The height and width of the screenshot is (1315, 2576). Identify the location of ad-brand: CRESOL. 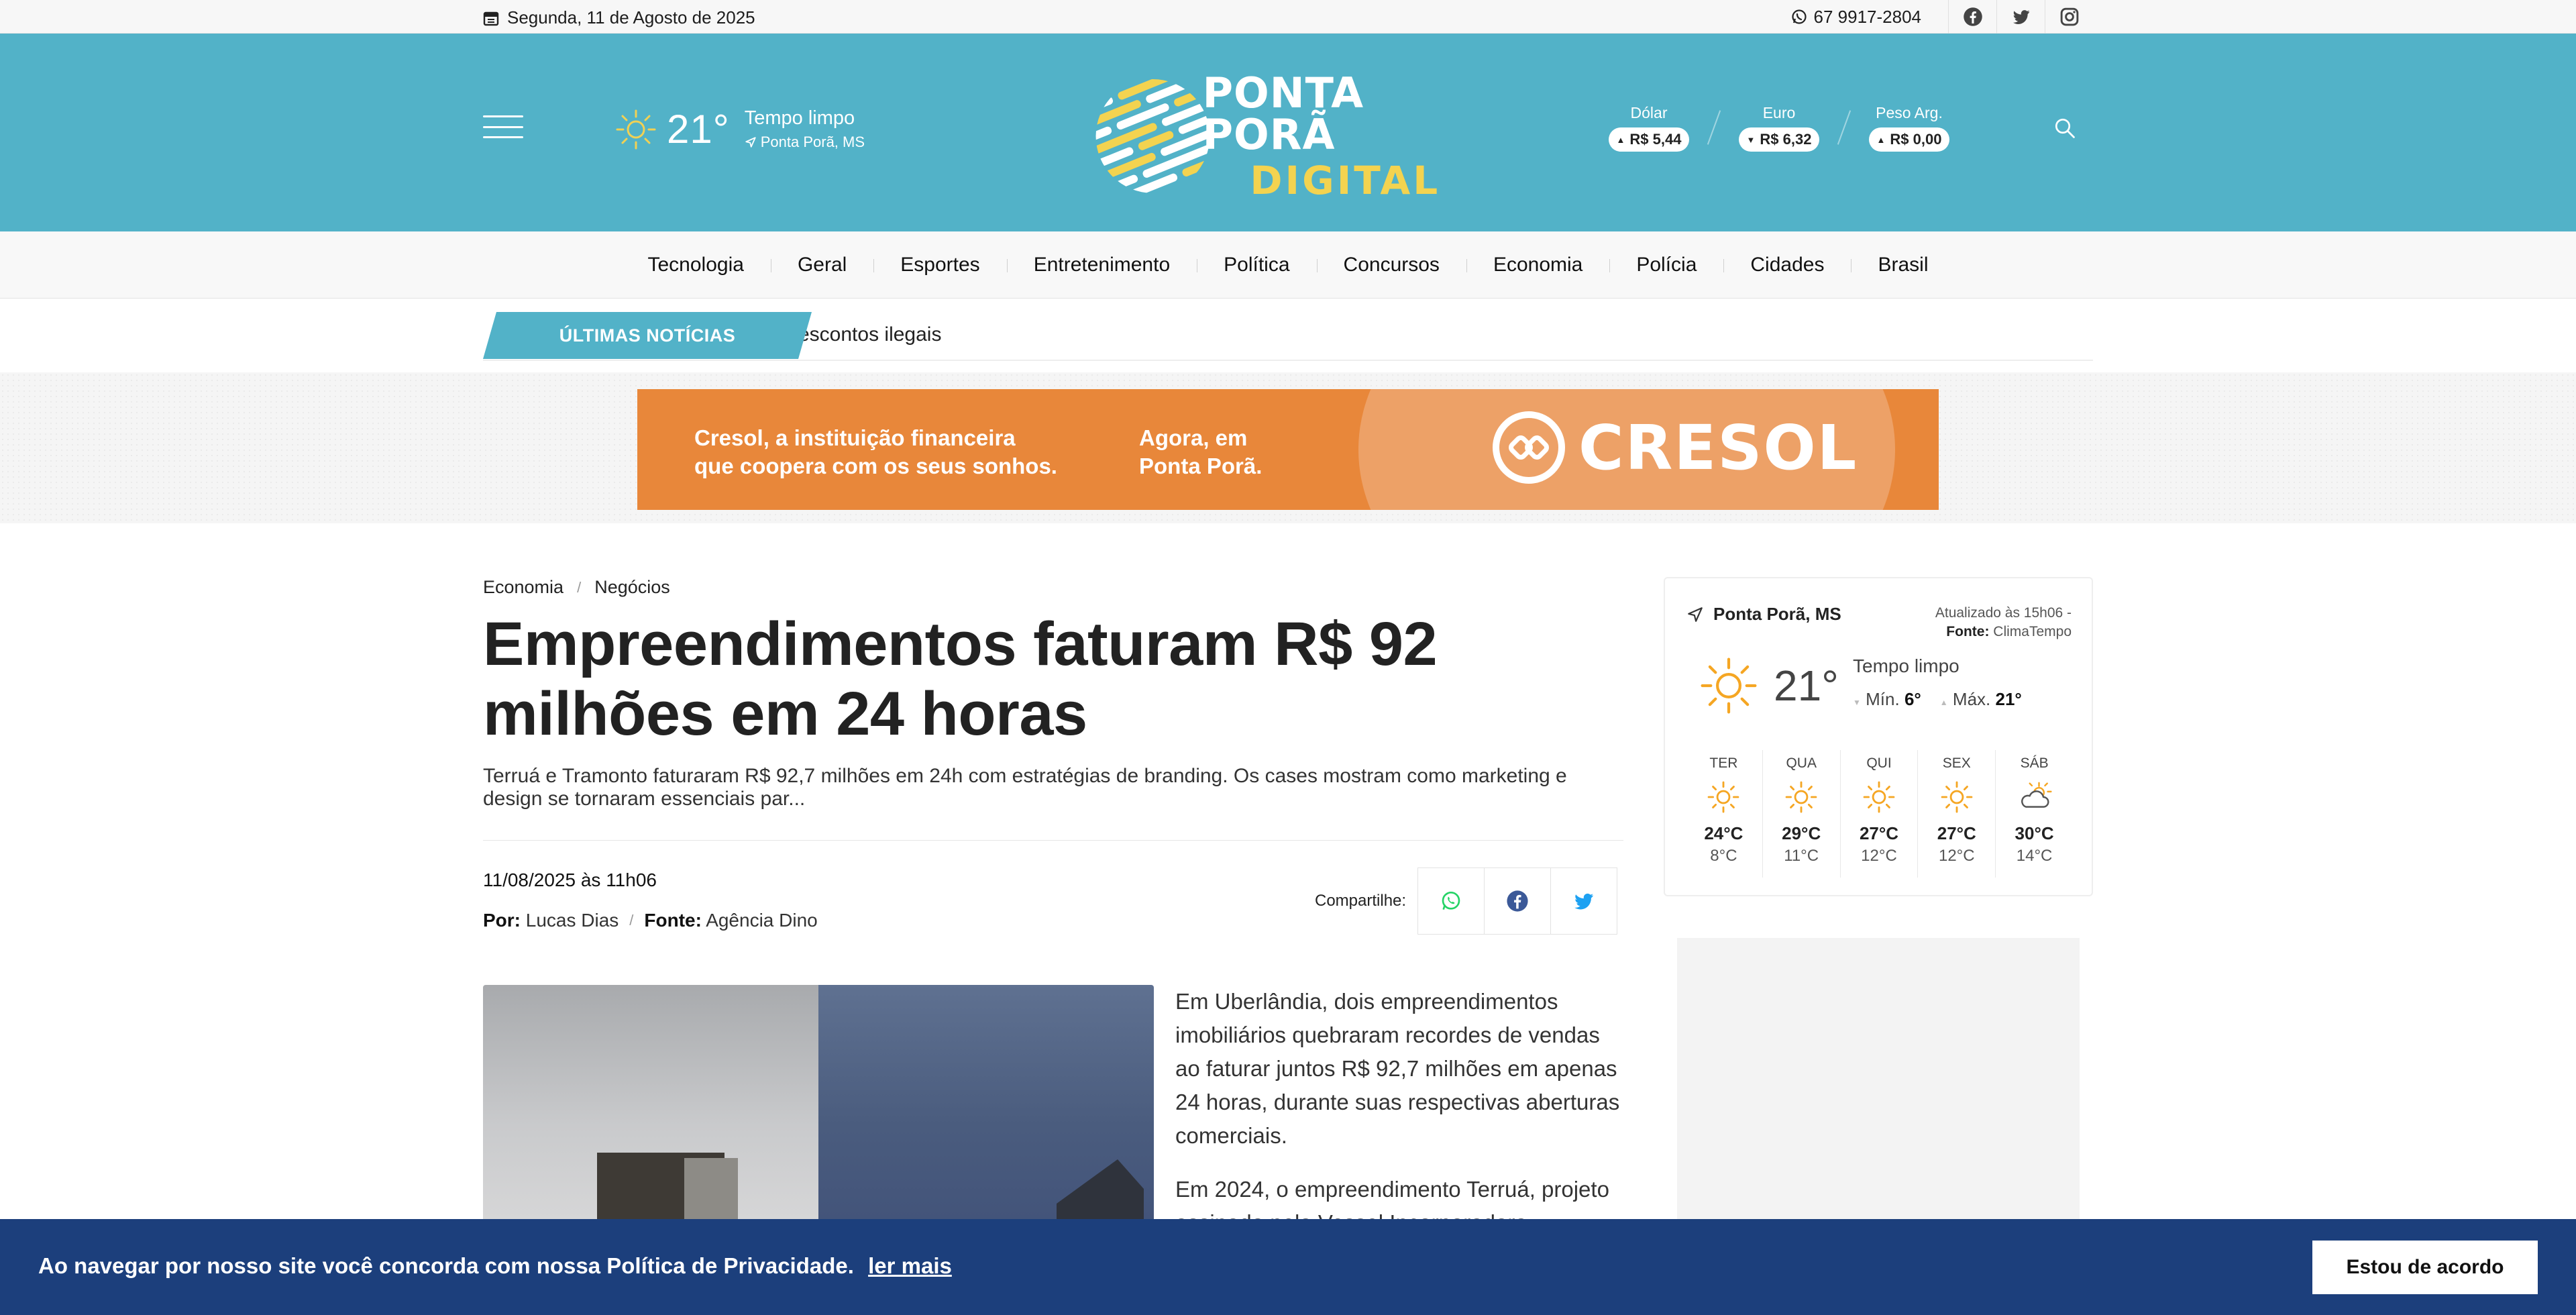
(1675, 448).